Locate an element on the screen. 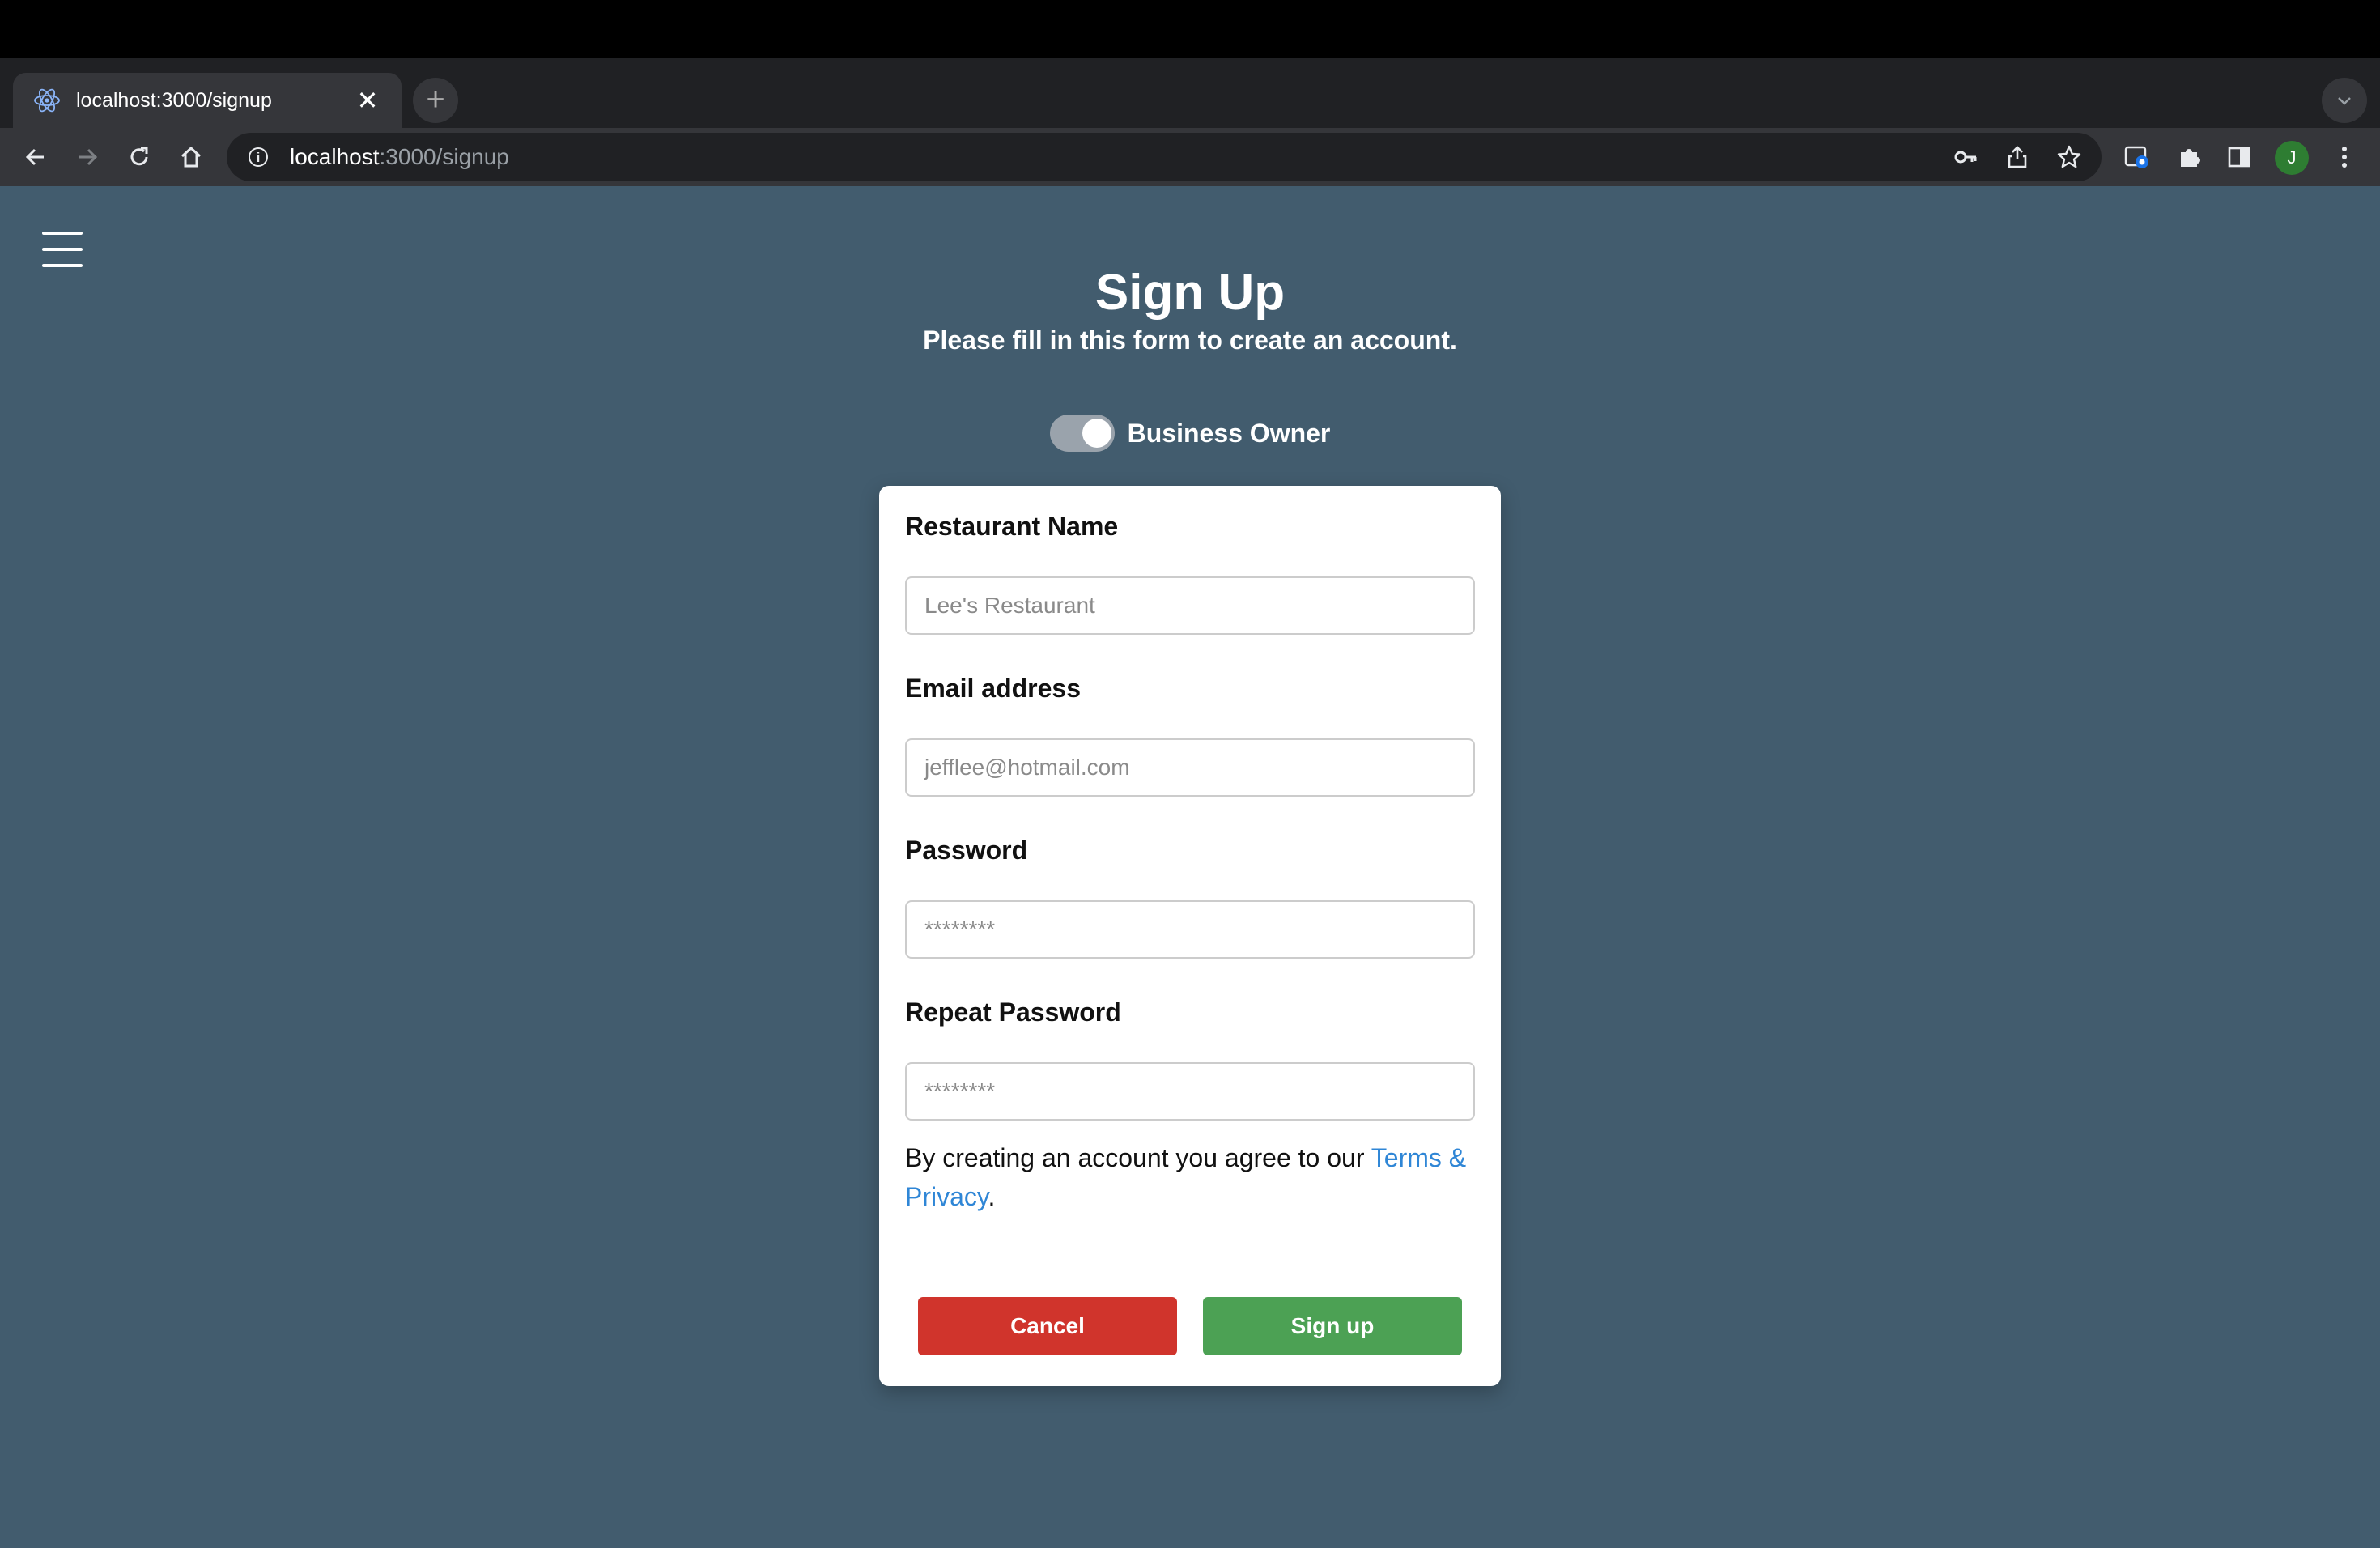 The image size is (2380, 1548). forward-button is located at coordinates (87, 157).